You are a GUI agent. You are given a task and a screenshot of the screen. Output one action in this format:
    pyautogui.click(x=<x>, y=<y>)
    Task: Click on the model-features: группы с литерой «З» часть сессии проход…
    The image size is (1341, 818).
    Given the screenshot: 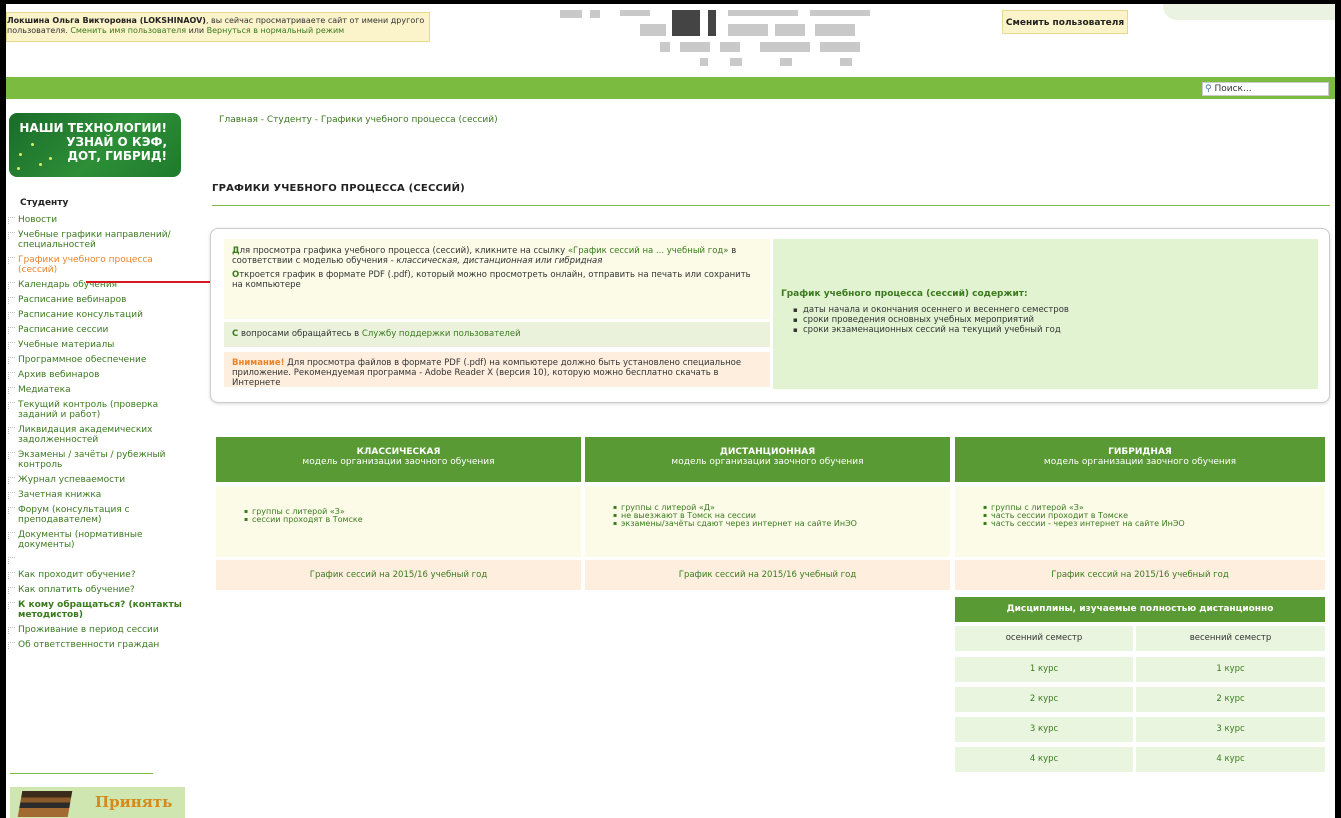 What is the action you would take?
    pyautogui.click(x=1140, y=521)
    